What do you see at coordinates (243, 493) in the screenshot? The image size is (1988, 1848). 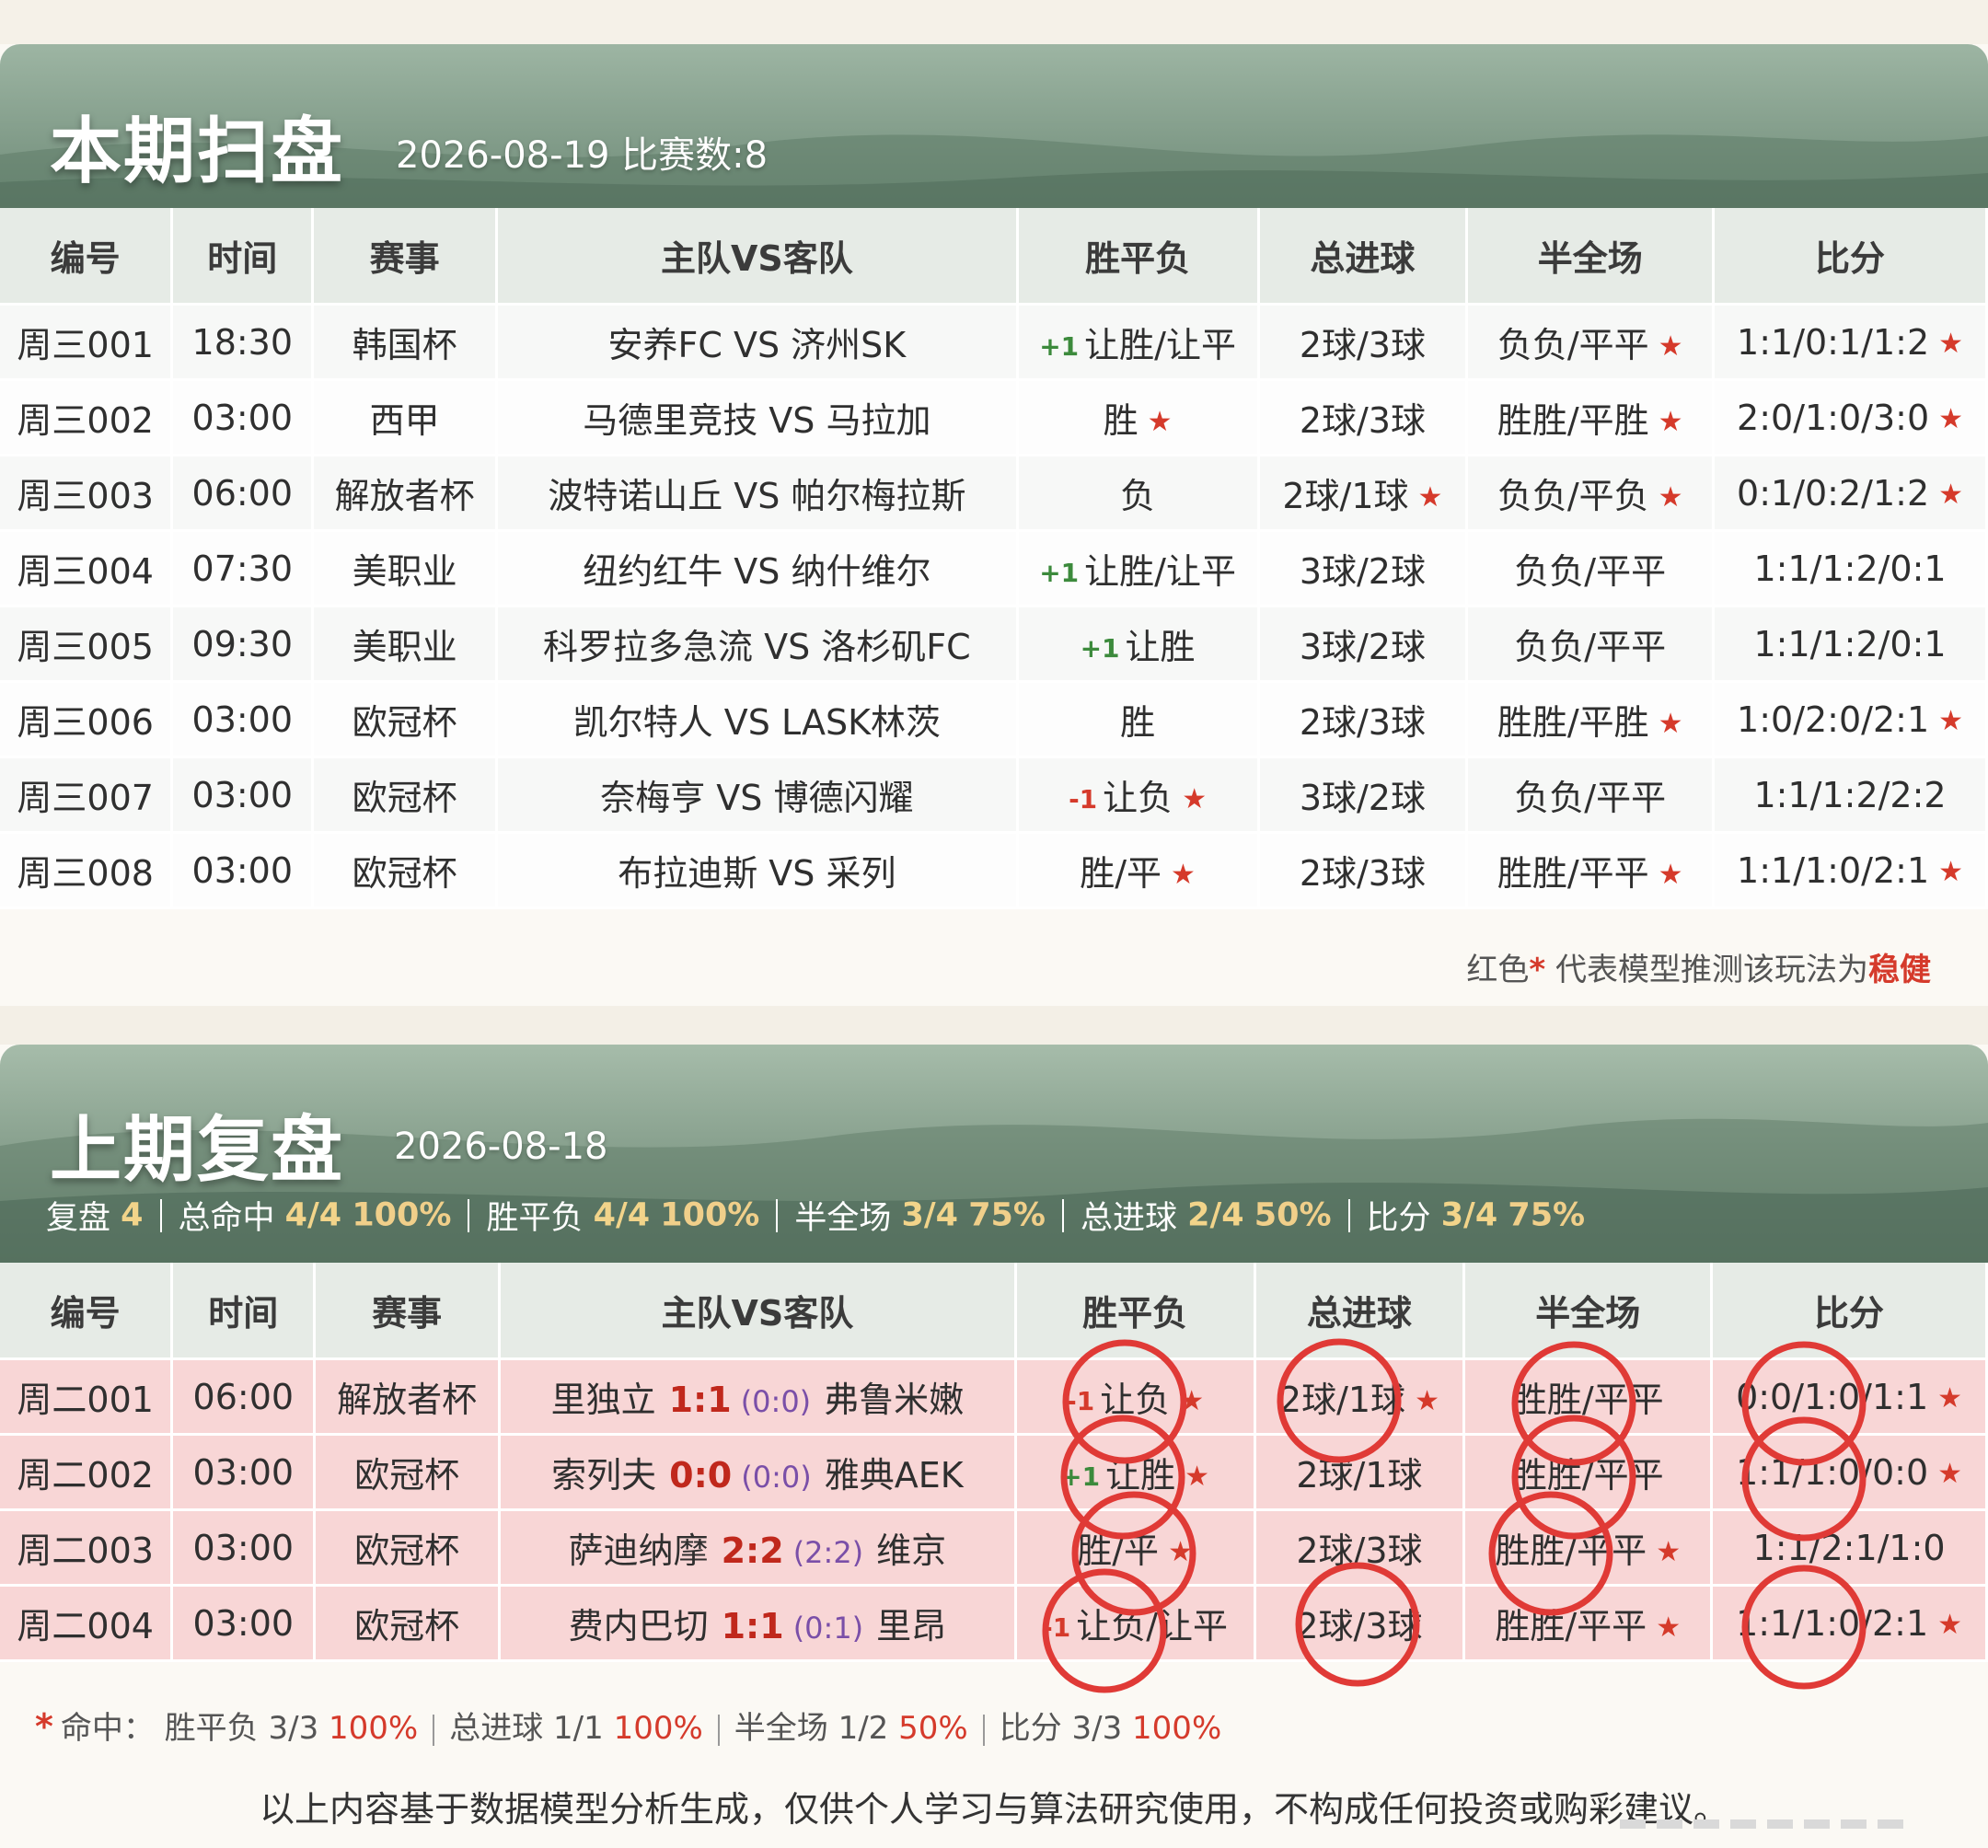 I see `match-time: 06:00` at bounding box center [243, 493].